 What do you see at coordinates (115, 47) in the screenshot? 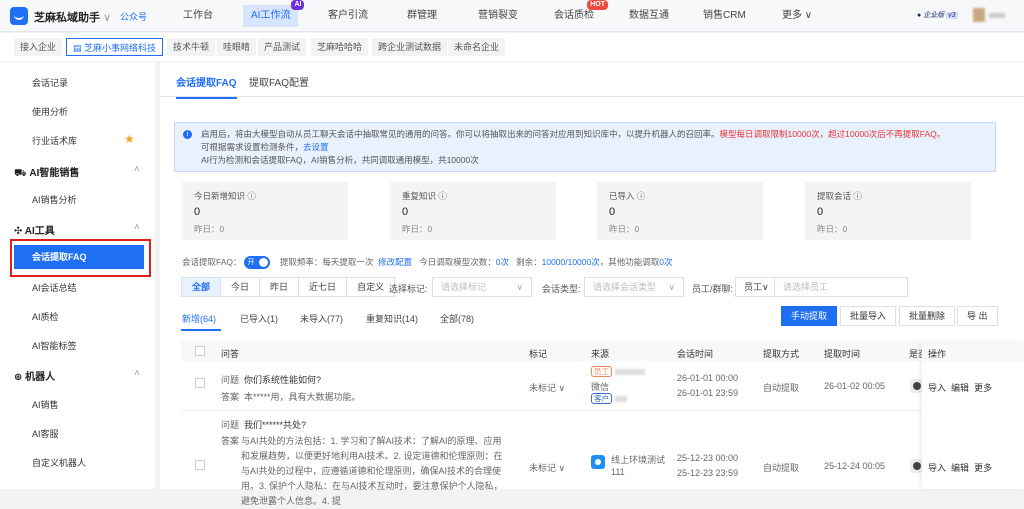
I see `company-chip-active: ▤ 芝麻小事网络科技` at bounding box center [115, 47].